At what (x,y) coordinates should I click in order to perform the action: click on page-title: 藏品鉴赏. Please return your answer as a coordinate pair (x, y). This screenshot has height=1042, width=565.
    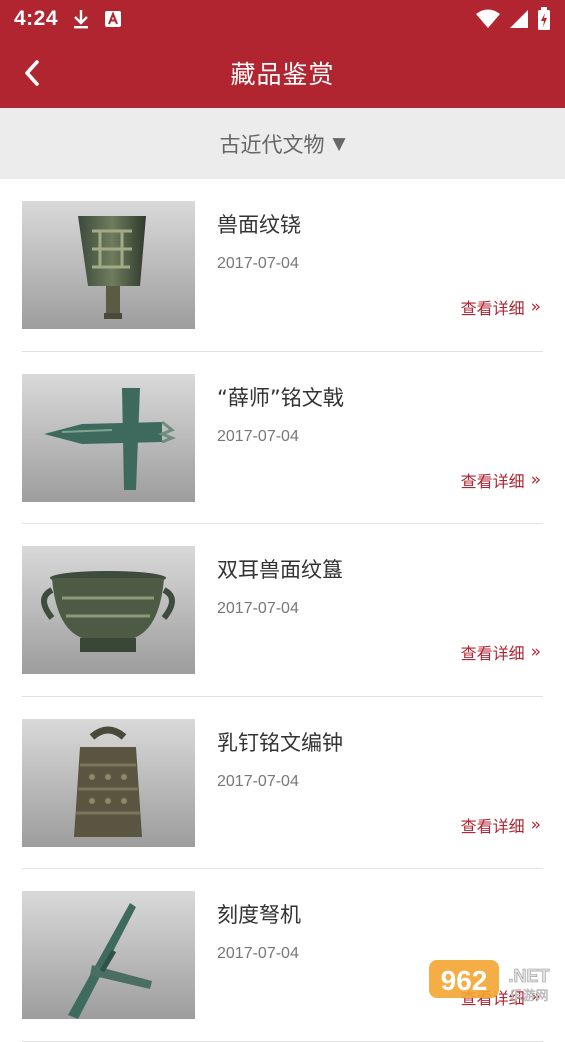
    Looking at the image, I should click on (282, 73).